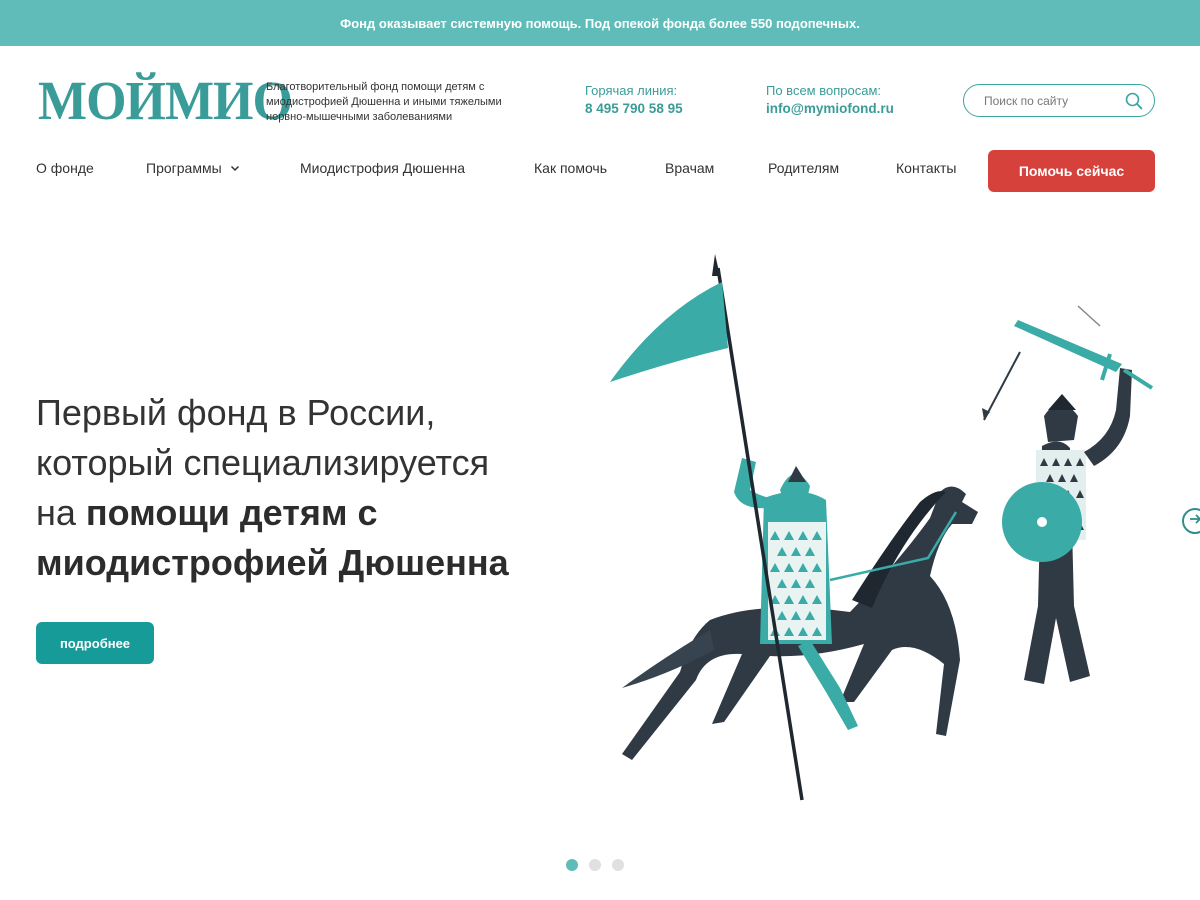 The height and width of the screenshot is (900, 1200). I want to click on nav-item-label: О фонде, so click(65, 168).